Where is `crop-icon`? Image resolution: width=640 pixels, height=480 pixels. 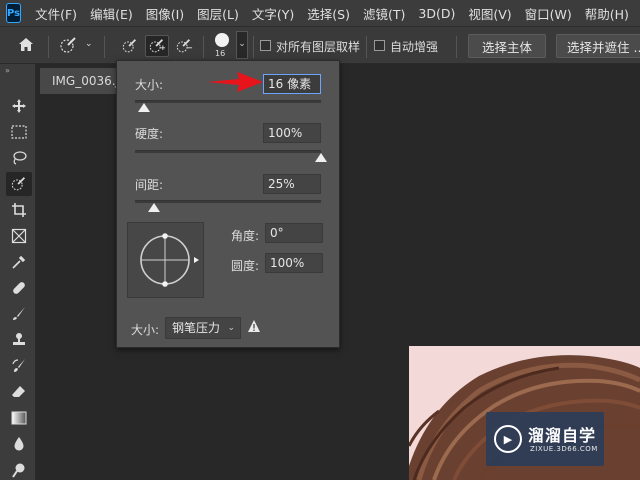
crop-icon is located at coordinates (19, 210).